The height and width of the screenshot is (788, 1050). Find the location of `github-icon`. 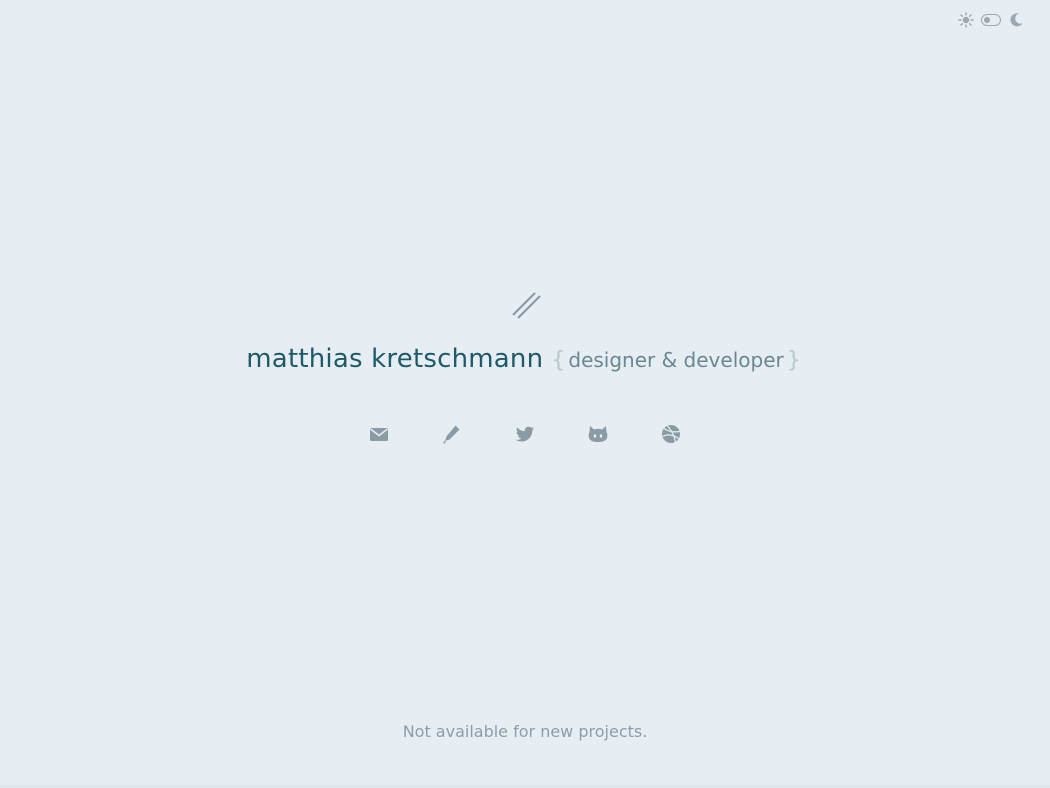

github-icon is located at coordinates (598, 434).